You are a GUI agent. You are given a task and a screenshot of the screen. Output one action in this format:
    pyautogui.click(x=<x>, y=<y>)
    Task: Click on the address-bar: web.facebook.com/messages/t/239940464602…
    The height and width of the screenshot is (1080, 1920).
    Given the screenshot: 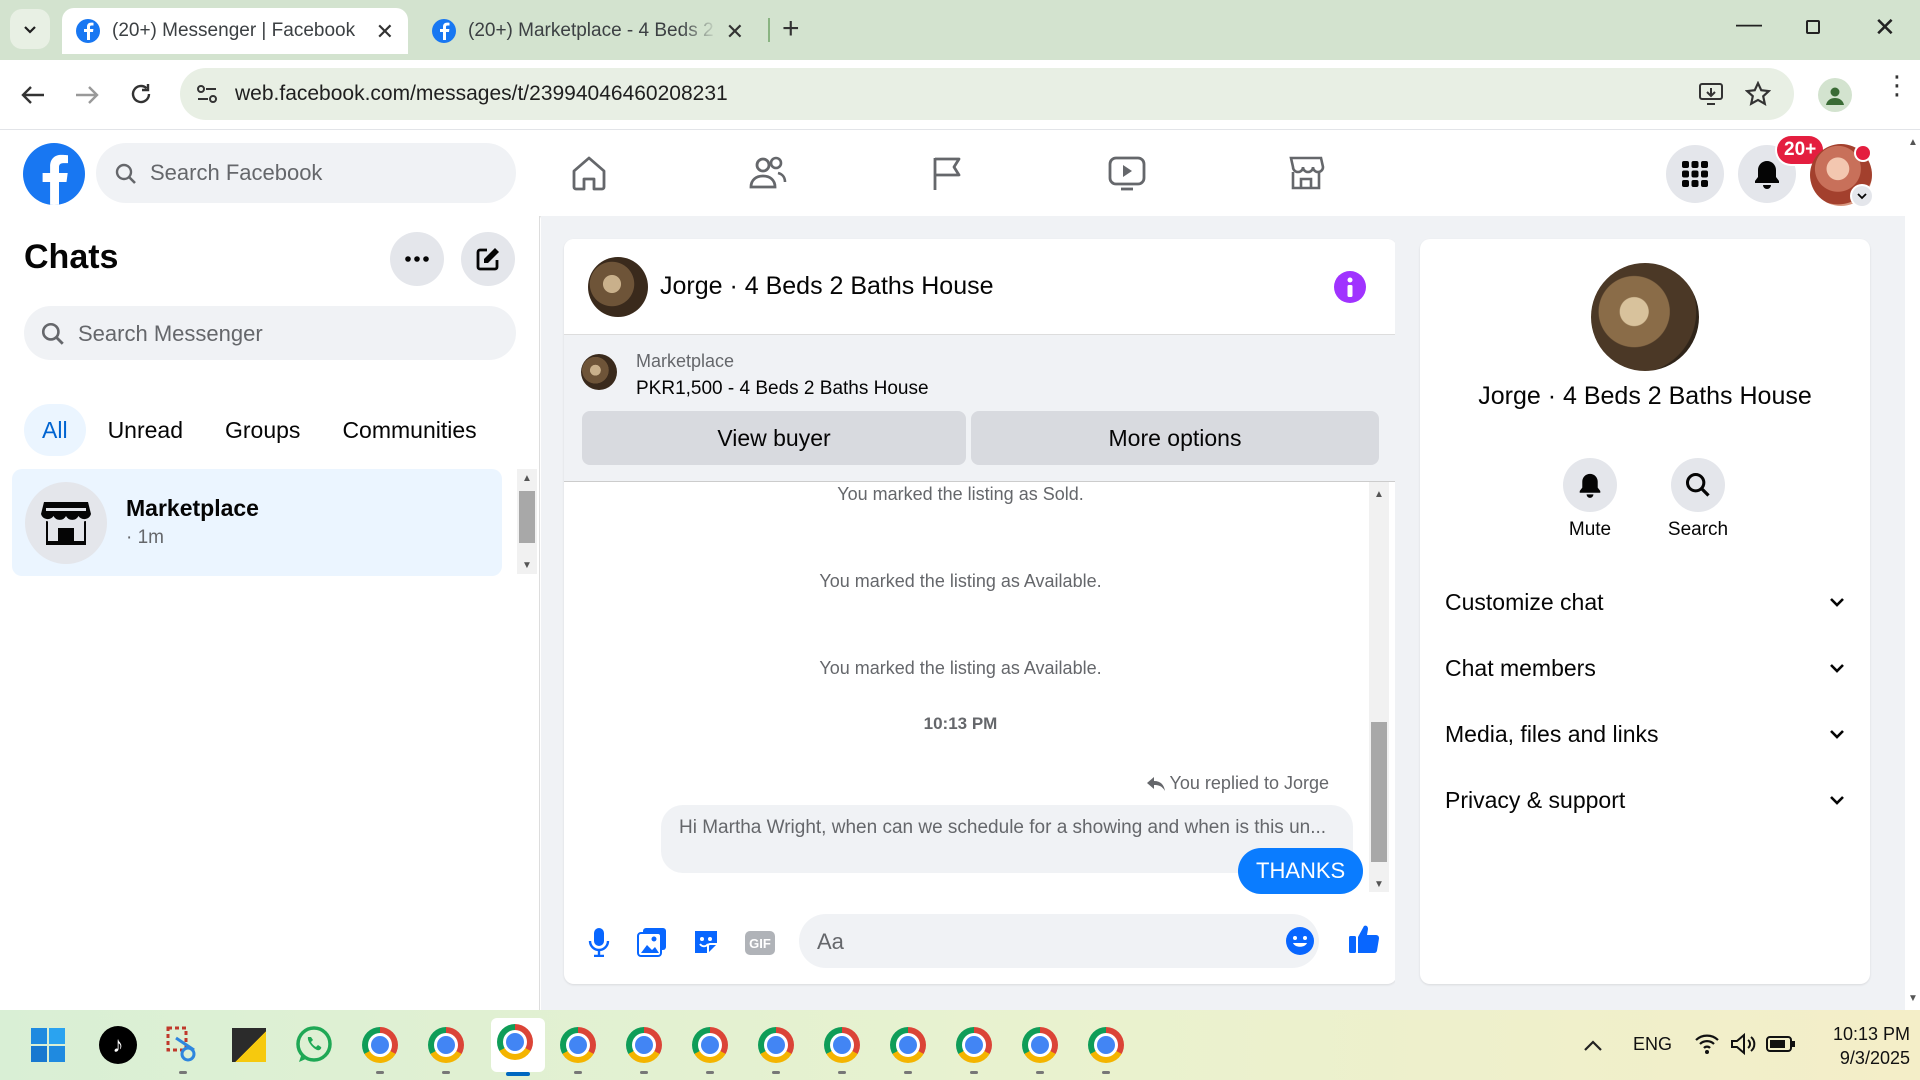 What is the action you would take?
    pyautogui.click(x=987, y=94)
    